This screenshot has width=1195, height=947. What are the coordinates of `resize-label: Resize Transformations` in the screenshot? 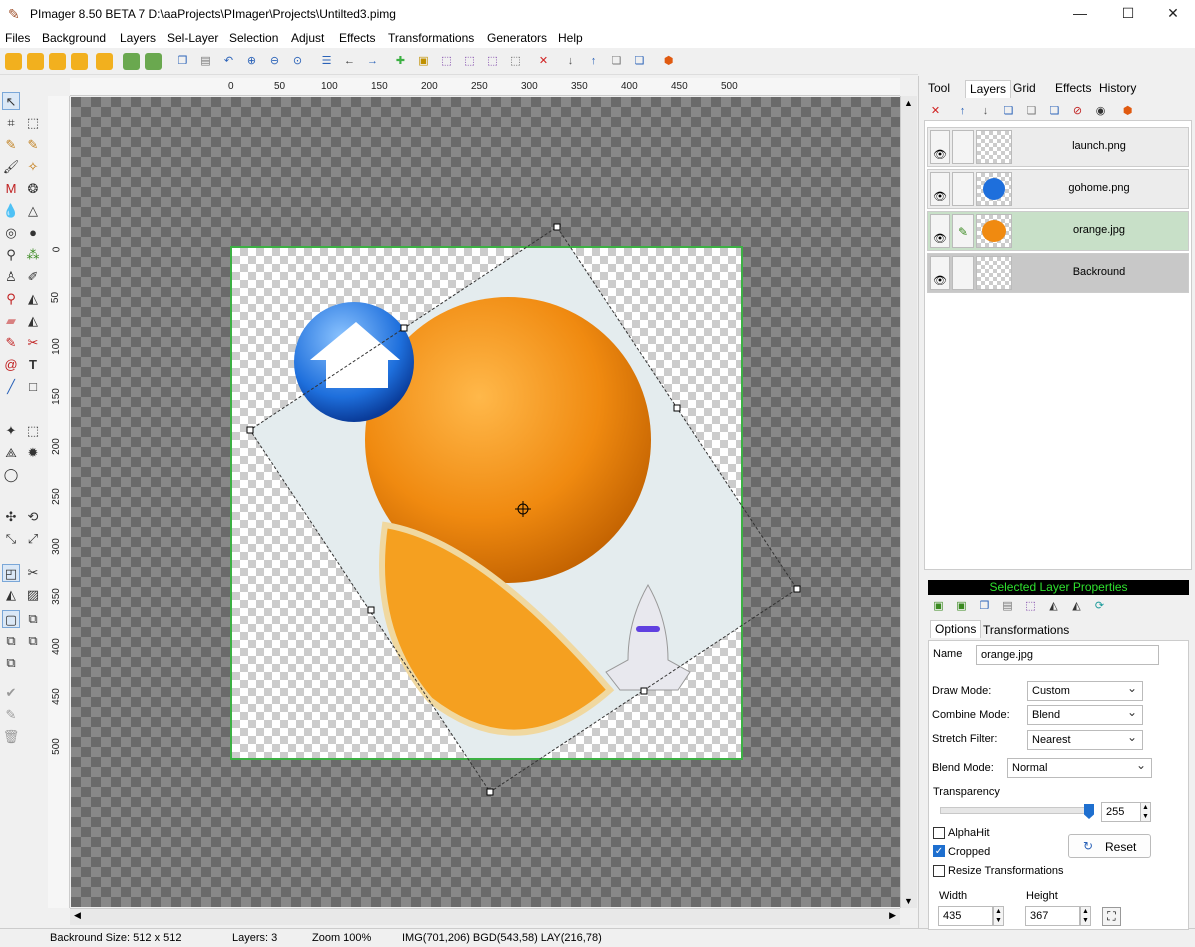 It's located at (1006, 871).